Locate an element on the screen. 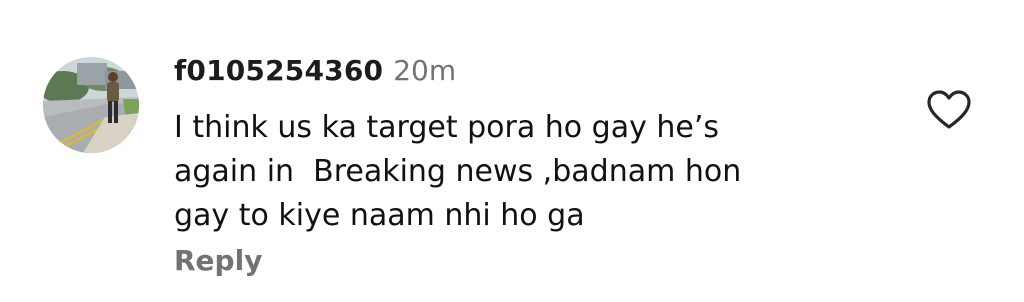  like-button is located at coordinates (949, 110).